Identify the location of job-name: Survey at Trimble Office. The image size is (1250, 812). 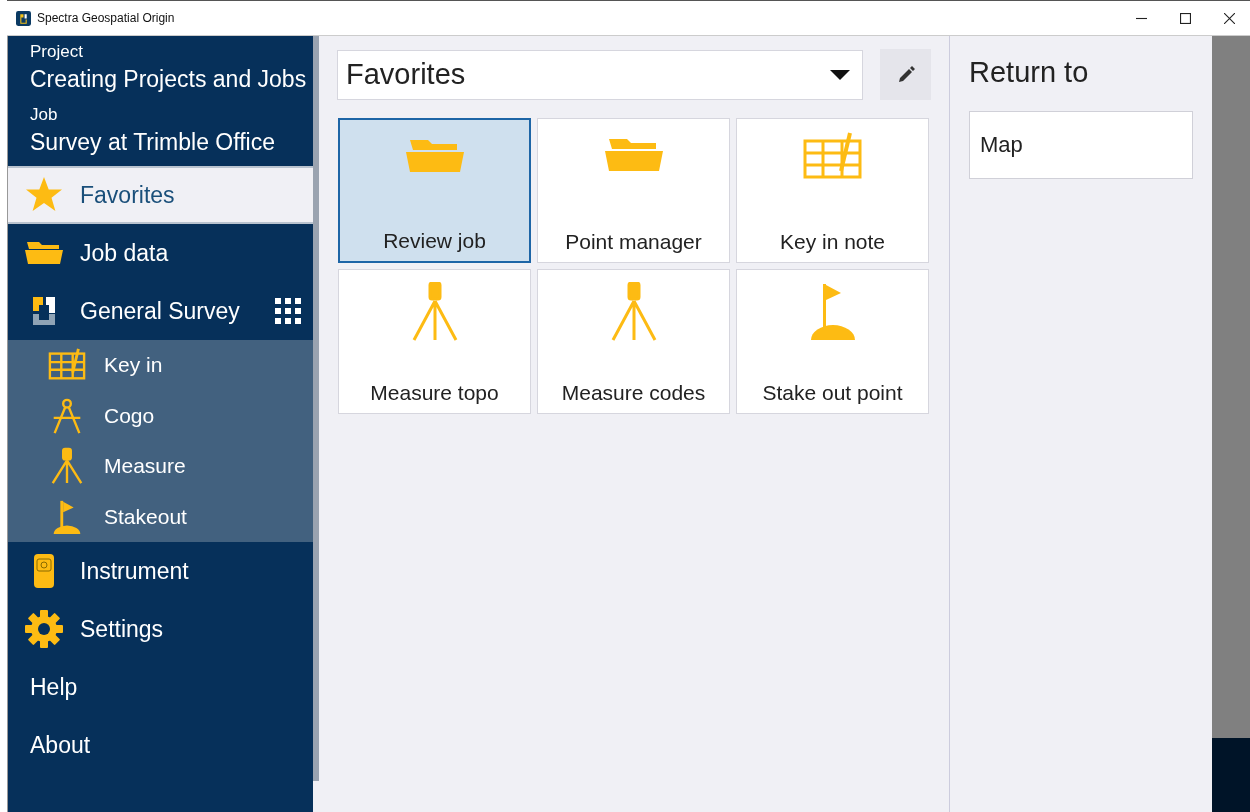
(153, 142).